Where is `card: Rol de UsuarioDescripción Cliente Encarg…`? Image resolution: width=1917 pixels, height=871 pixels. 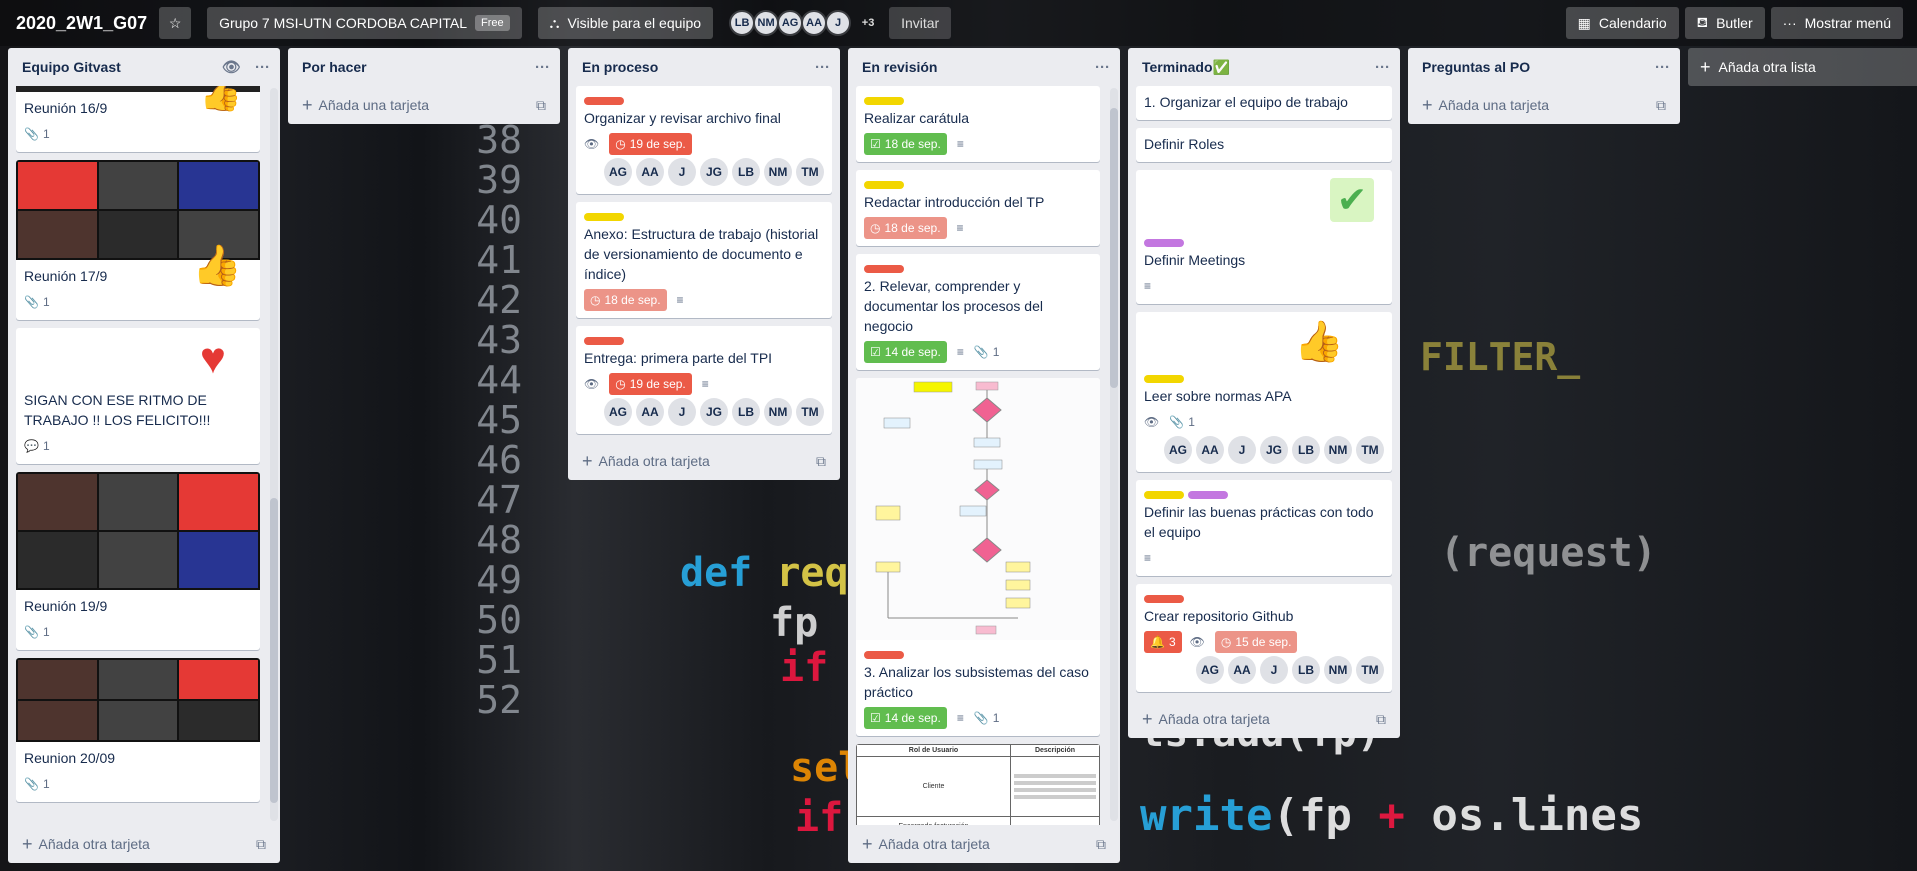
card: Rol de UsuarioDescripción Cliente Encarg… is located at coordinates (978, 784).